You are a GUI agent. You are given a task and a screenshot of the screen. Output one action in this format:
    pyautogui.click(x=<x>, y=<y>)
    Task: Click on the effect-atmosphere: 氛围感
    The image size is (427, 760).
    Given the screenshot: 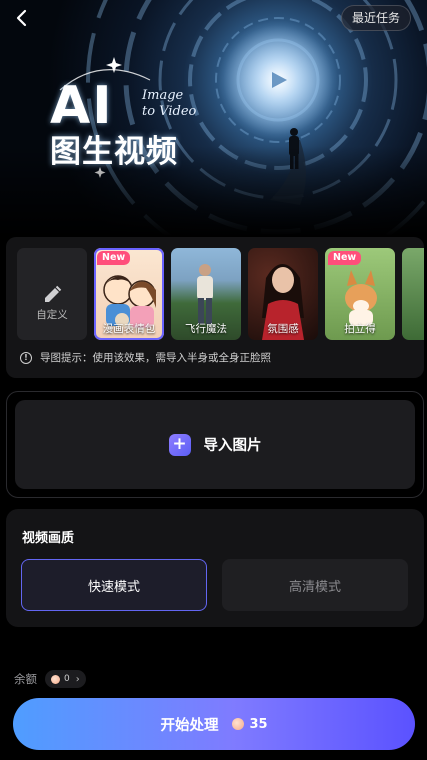 What is the action you would take?
    pyautogui.click(x=283, y=294)
    